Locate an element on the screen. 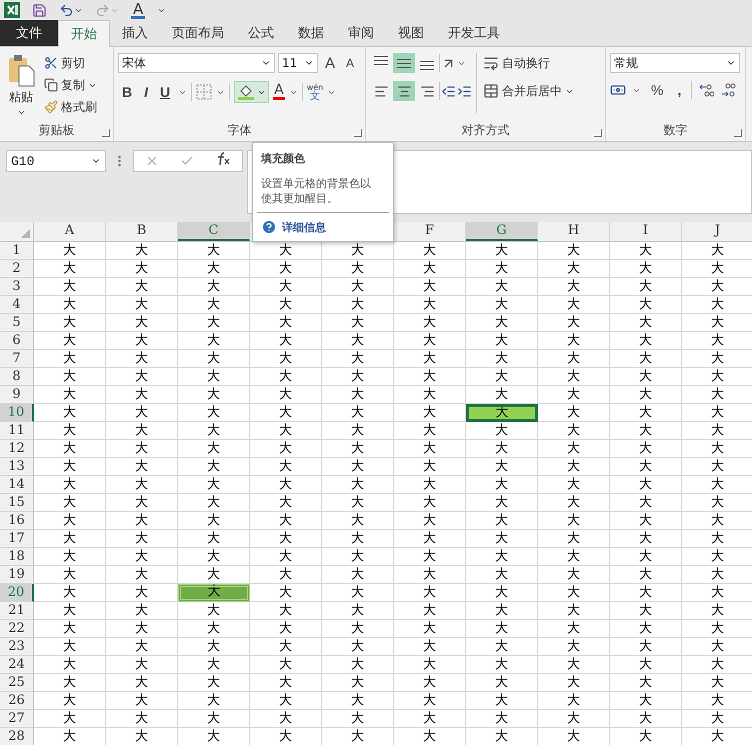 This screenshot has width=752, height=745. caret-icon is located at coordinates (21, 112).